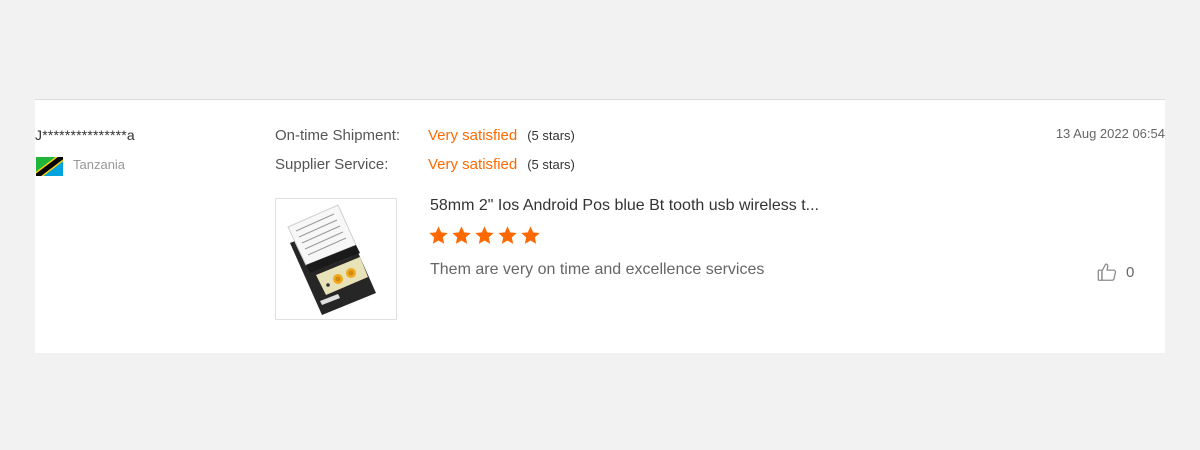 Image resolution: width=1200 pixels, height=450 pixels. What do you see at coordinates (1110, 133) in the screenshot?
I see `review-date: 13 Aug 2022 06:54` at bounding box center [1110, 133].